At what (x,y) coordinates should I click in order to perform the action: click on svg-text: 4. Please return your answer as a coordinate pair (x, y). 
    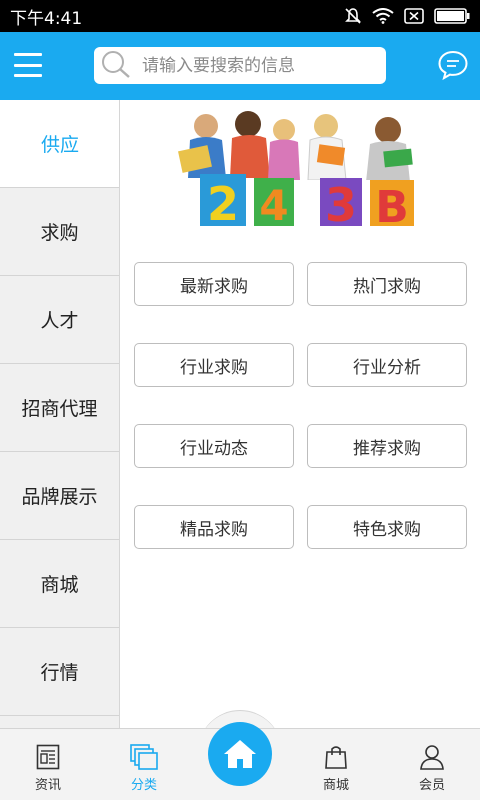
    Looking at the image, I should click on (273, 204).